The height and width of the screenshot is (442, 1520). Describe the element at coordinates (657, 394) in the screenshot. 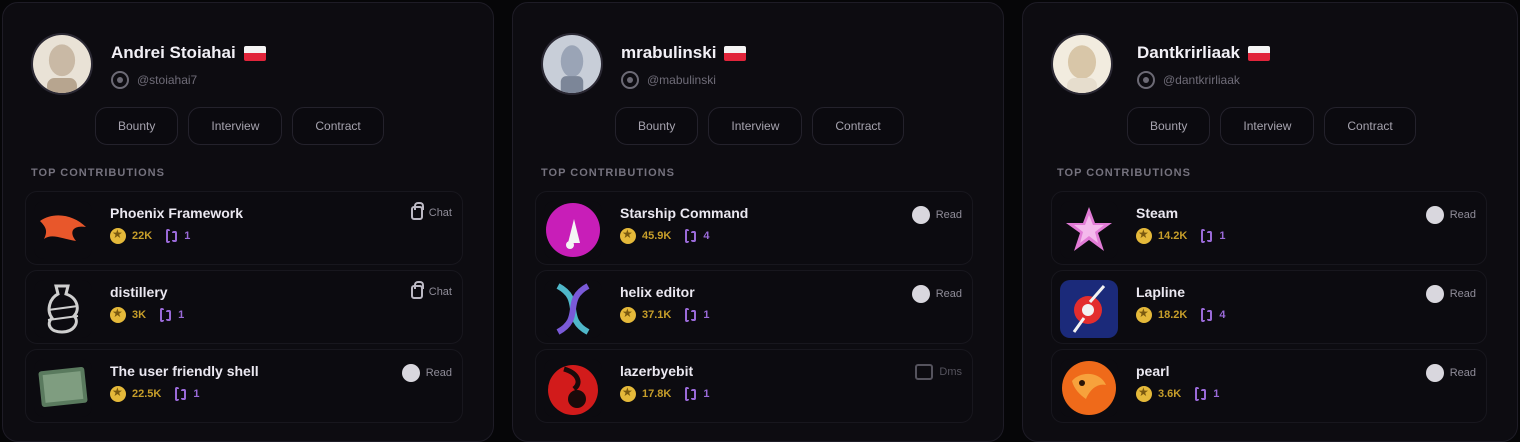

I see `stars-count: 17.8K` at that location.